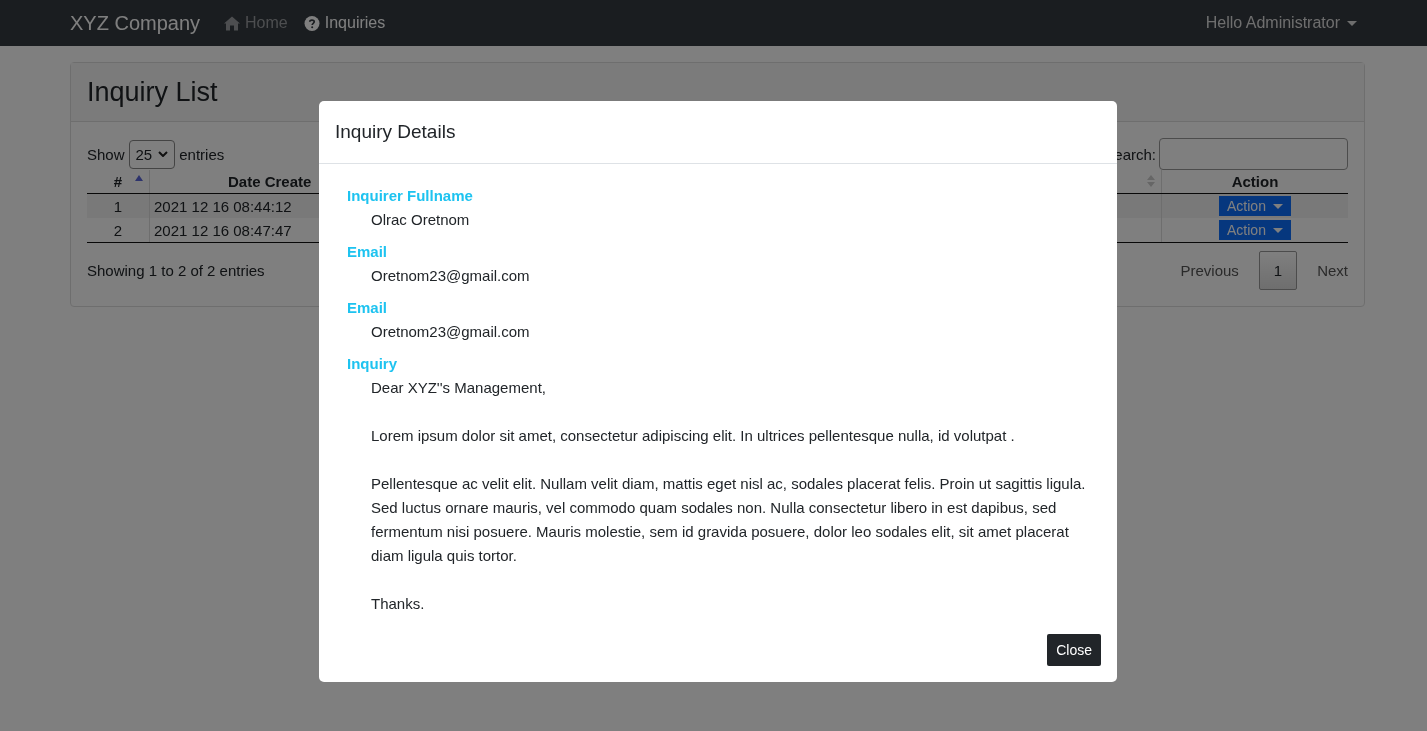 The image size is (1427, 731). Describe the element at coordinates (118, 182) in the screenshot. I see `column-header: #` at that location.